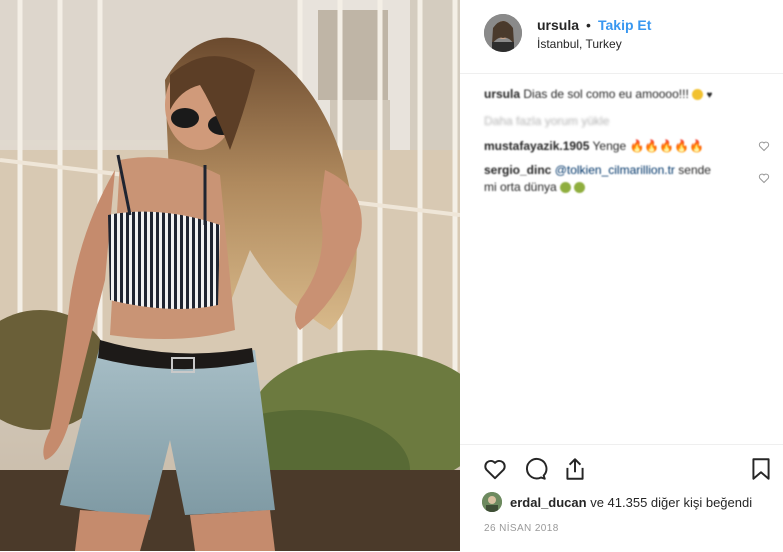  What do you see at coordinates (709, 95) in the screenshot?
I see `heart-emoji-icon: ♥` at bounding box center [709, 95].